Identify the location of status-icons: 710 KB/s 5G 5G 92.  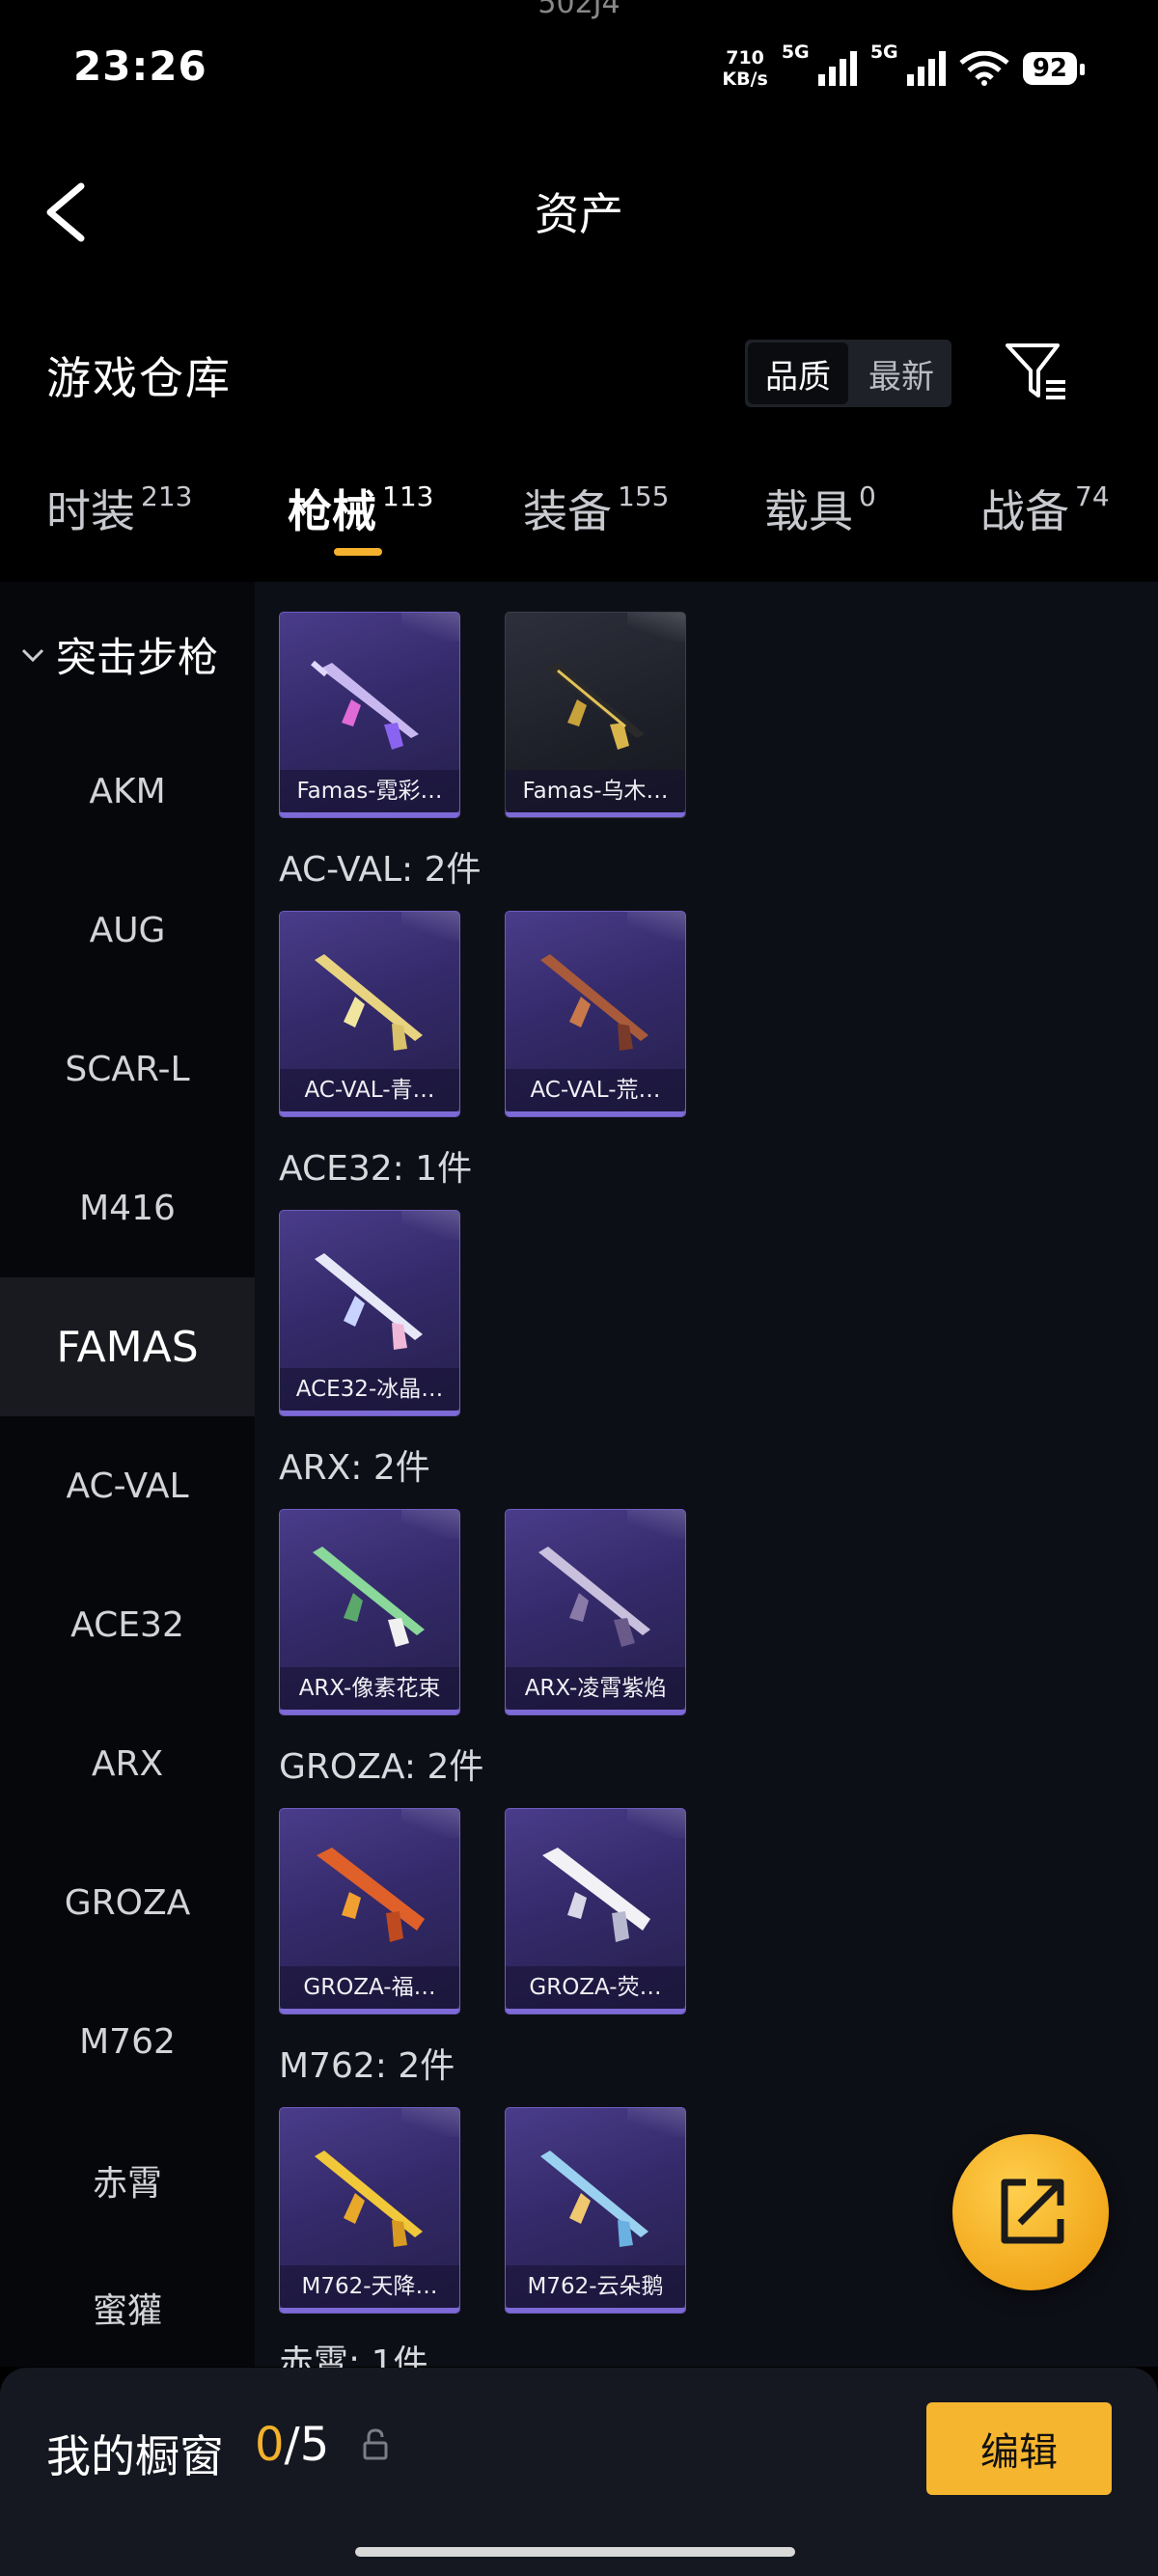
(904, 67).